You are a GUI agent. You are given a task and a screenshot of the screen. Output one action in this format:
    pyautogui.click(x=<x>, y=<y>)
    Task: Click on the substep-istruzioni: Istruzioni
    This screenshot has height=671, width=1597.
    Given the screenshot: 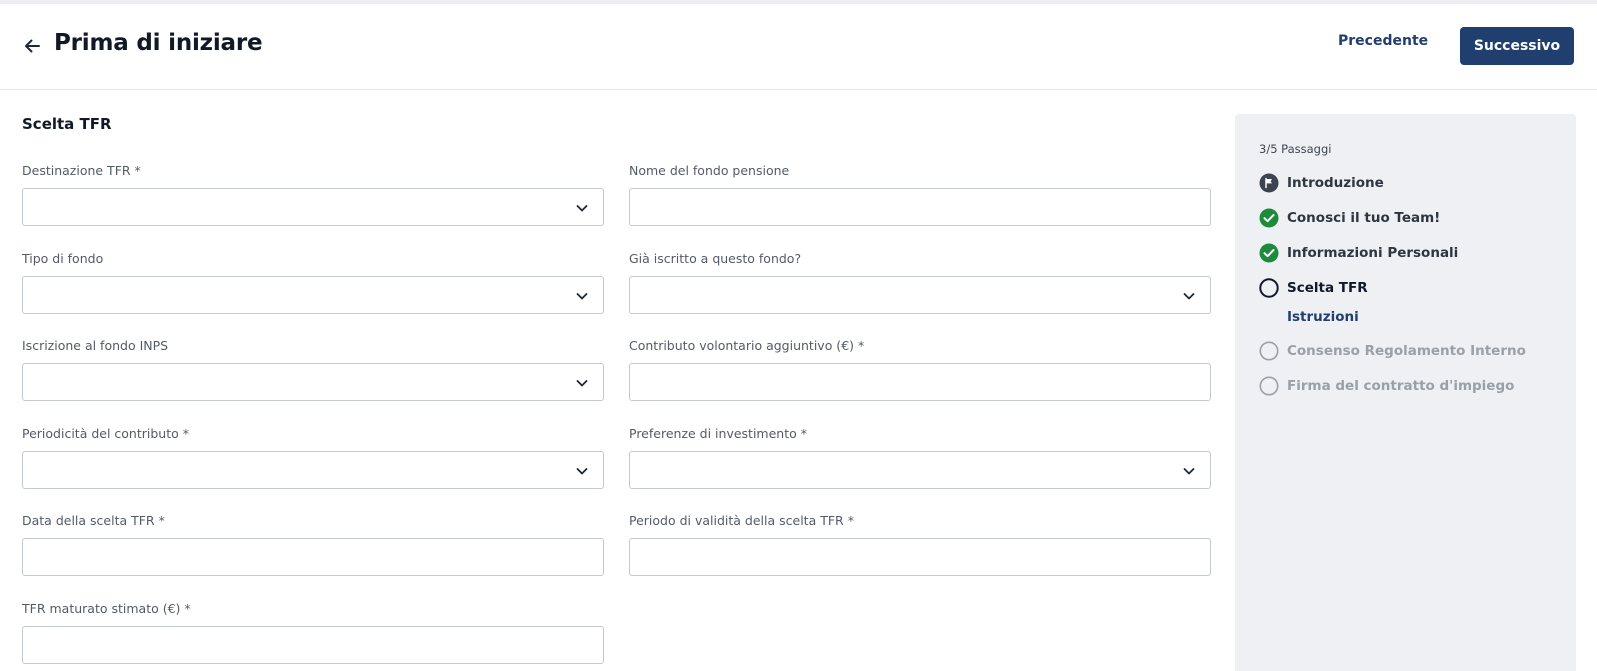 What is the action you would take?
    pyautogui.click(x=1323, y=317)
    